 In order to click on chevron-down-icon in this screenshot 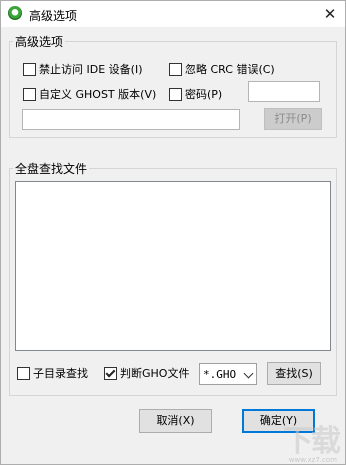, I will do `click(248, 373)`.